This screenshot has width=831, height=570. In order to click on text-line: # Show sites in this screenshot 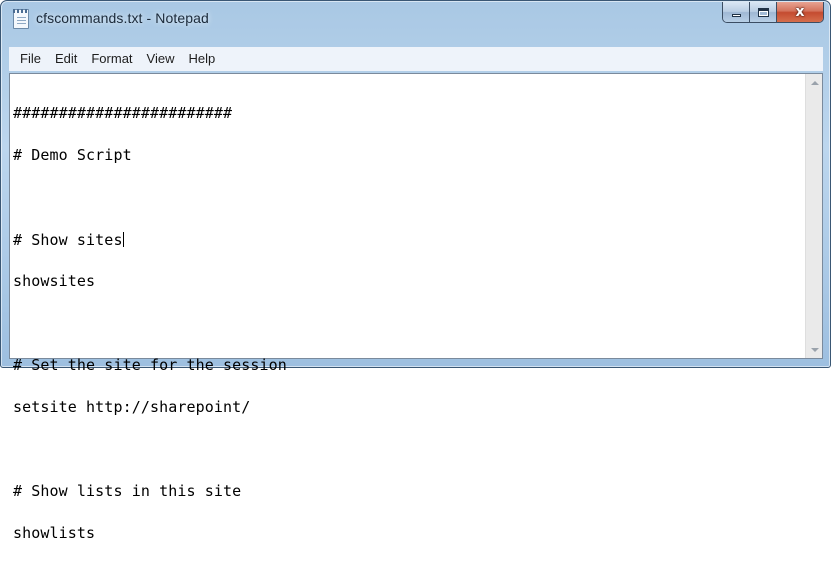, I will do `click(68, 240)`.